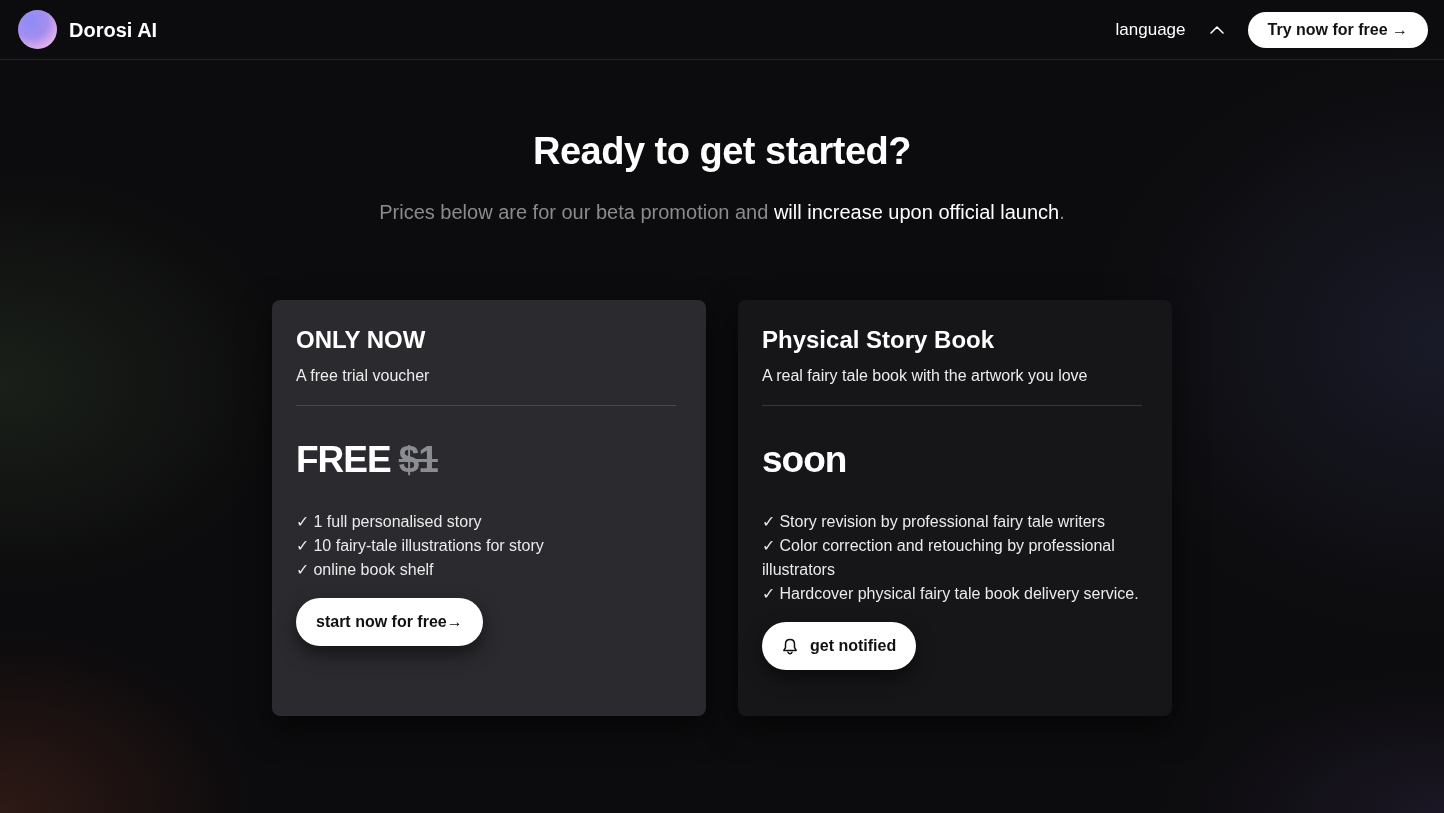 Image resolution: width=1444 pixels, height=813 pixels. What do you see at coordinates (418, 460) in the screenshot?
I see `old-price: $1` at bounding box center [418, 460].